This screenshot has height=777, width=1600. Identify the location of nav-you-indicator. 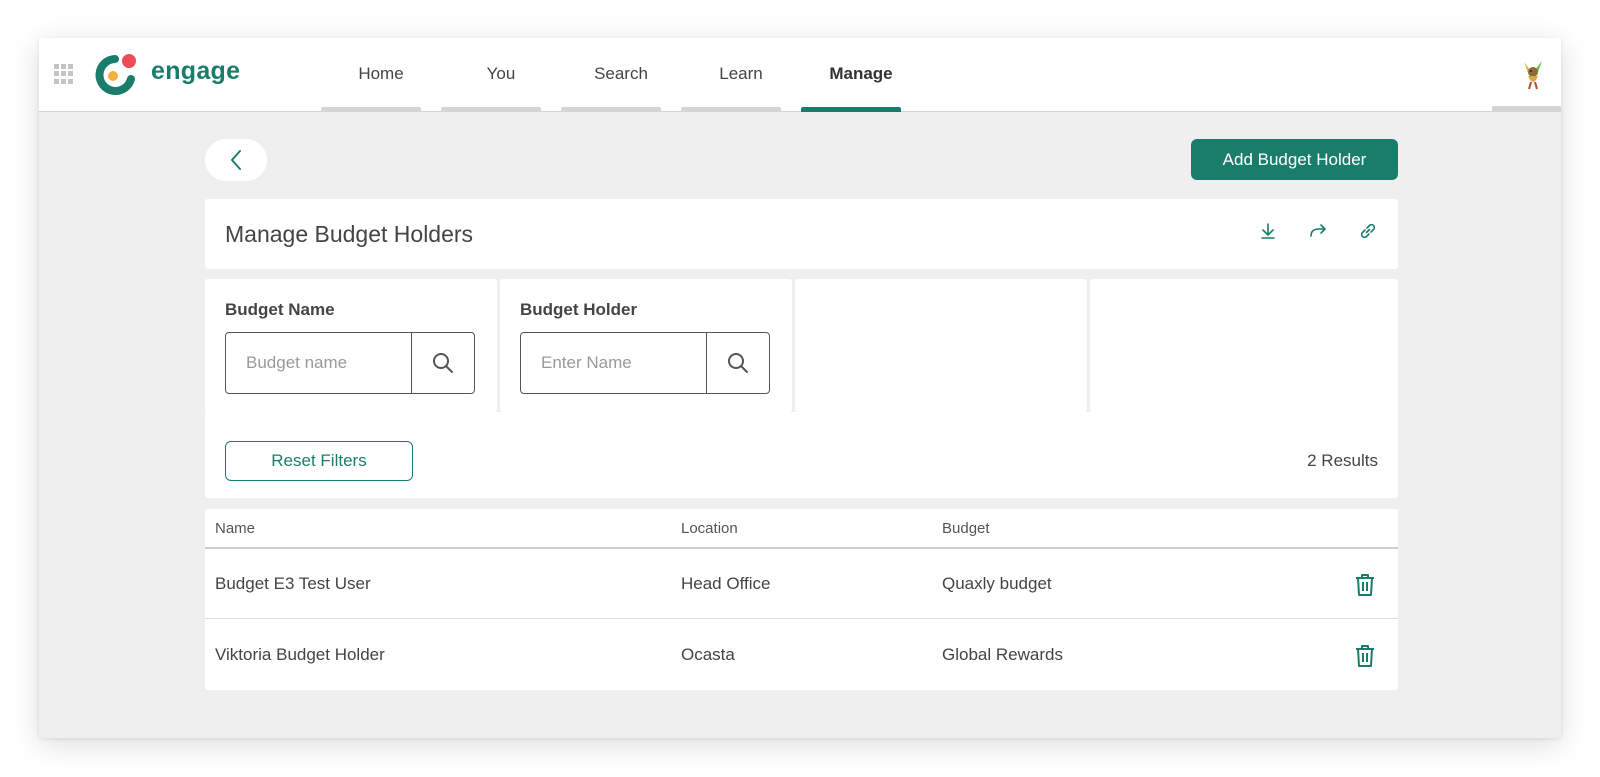
(491, 109).